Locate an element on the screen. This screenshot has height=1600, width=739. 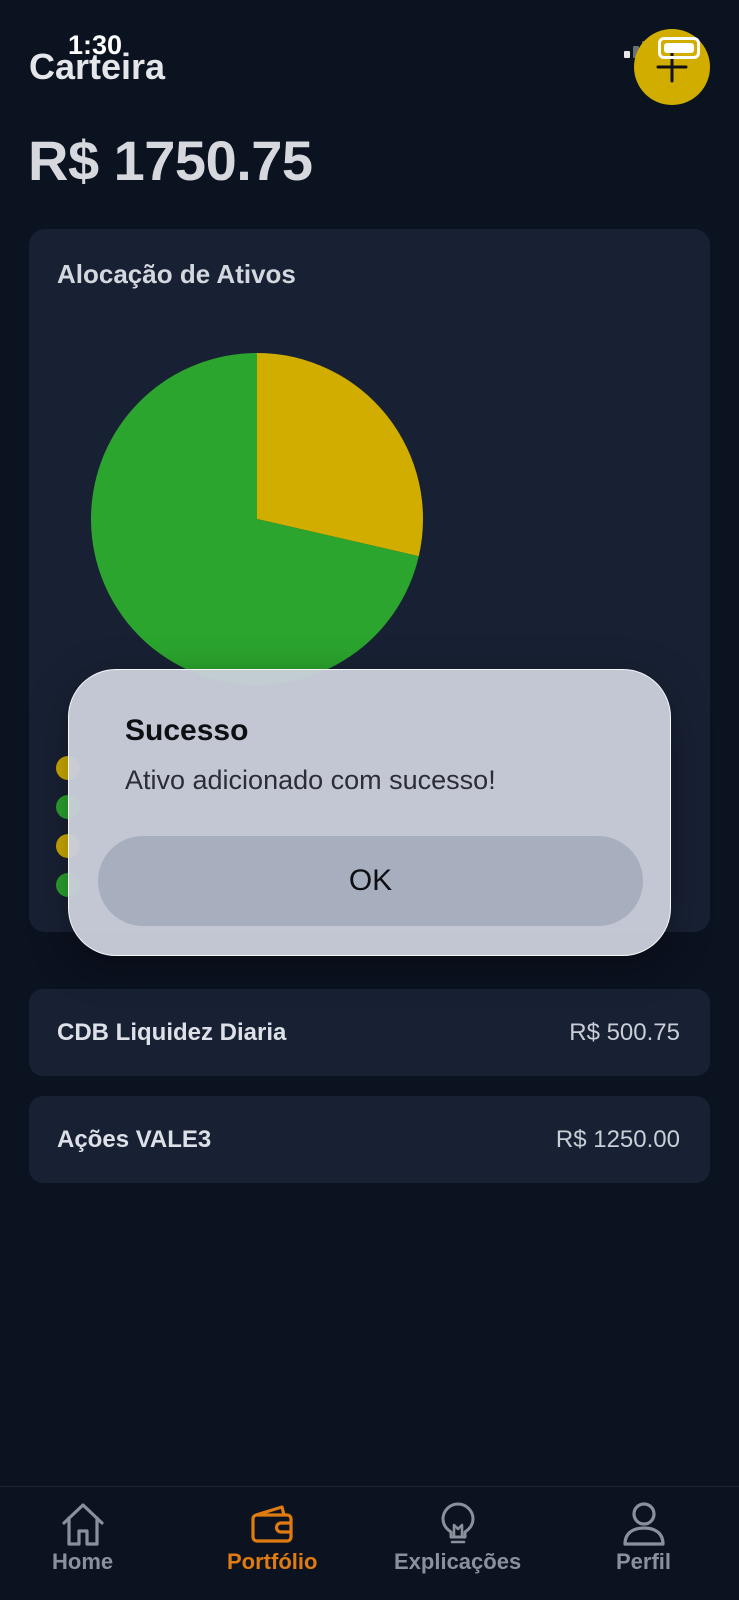
ok-button: OK is located at coordinates (370, 881).